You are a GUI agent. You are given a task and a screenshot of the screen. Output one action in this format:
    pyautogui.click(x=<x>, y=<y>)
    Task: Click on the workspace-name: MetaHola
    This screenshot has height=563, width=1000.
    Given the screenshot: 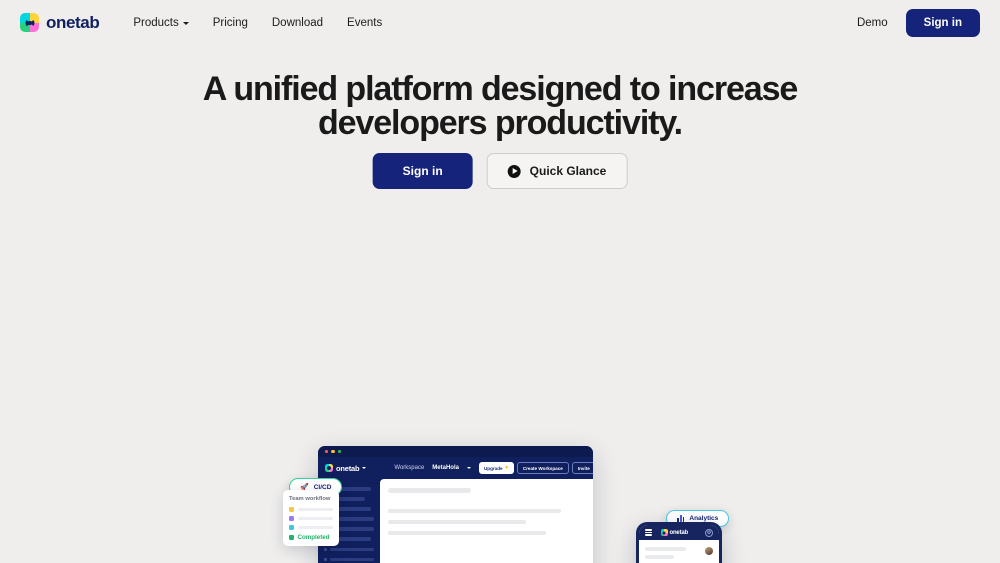 What is the action you would take?
    pyautogui.click(x=445, y=468)
    